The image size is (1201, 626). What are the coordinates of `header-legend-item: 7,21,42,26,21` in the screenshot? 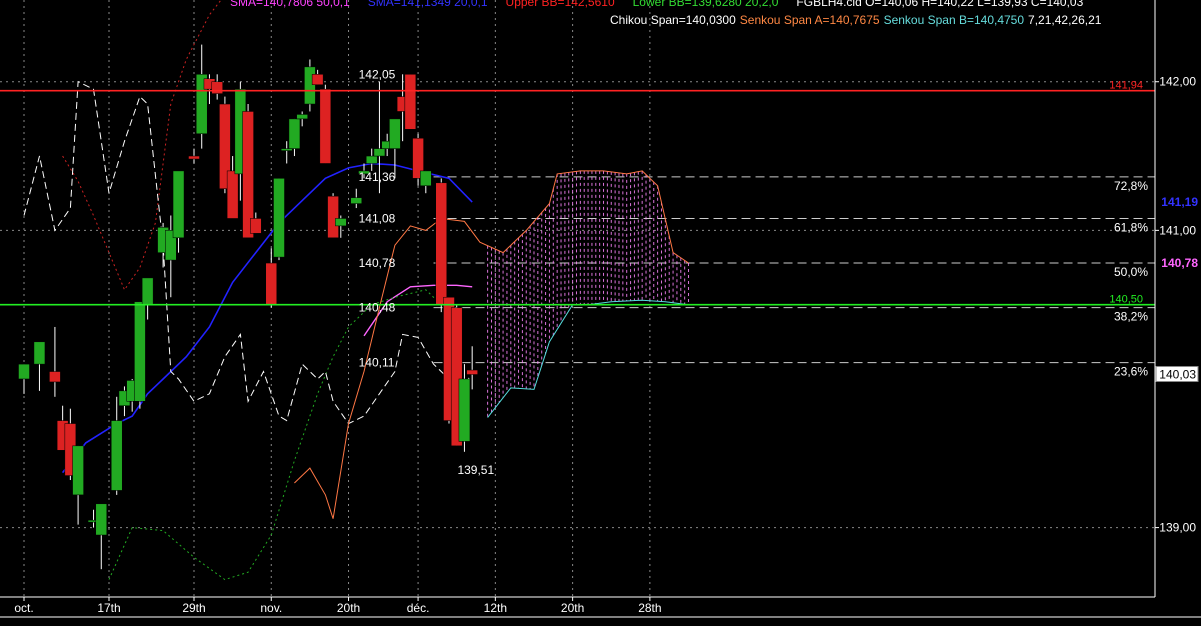 It's located at (1065, 20).